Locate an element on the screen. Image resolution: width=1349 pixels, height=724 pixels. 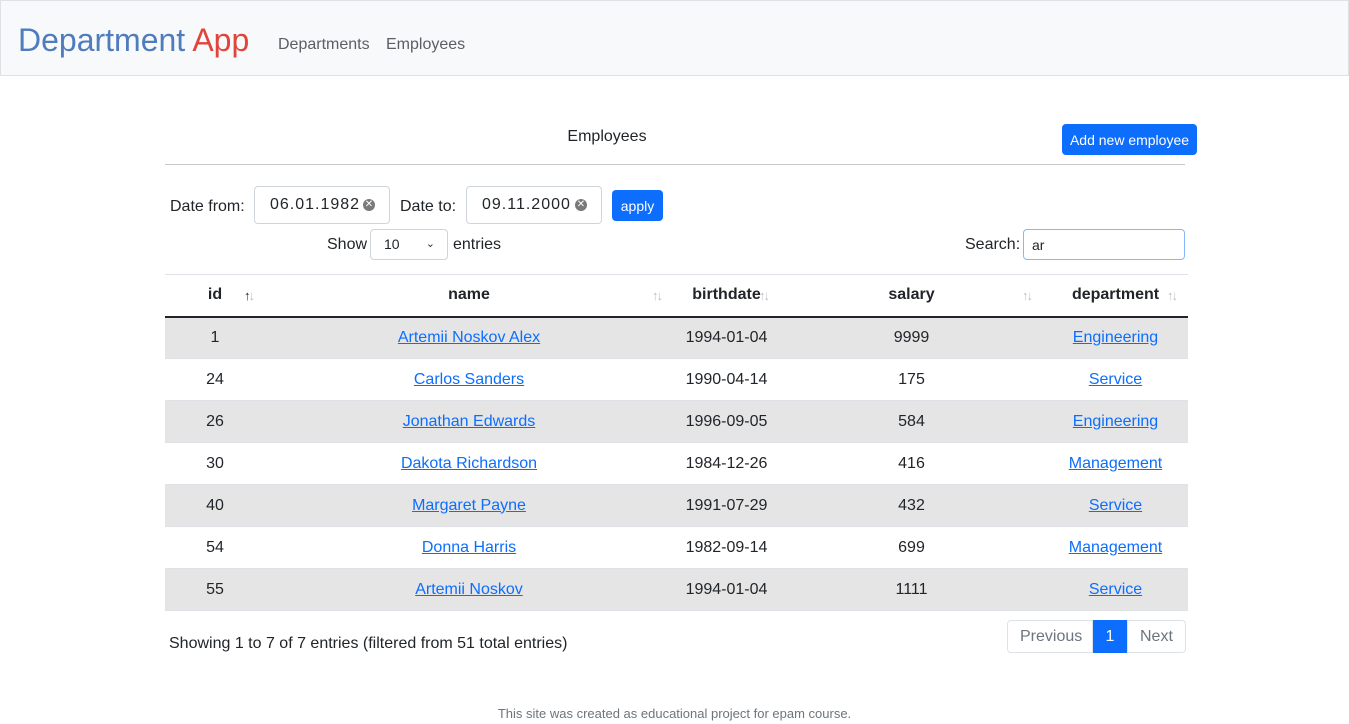
date-to-input: 09.11.2000 ✕ is located at coordinates (534, 205).